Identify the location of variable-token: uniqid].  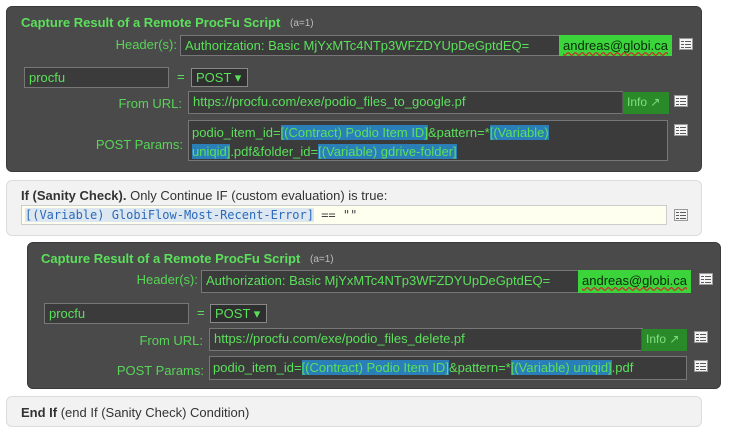
(211, 151).